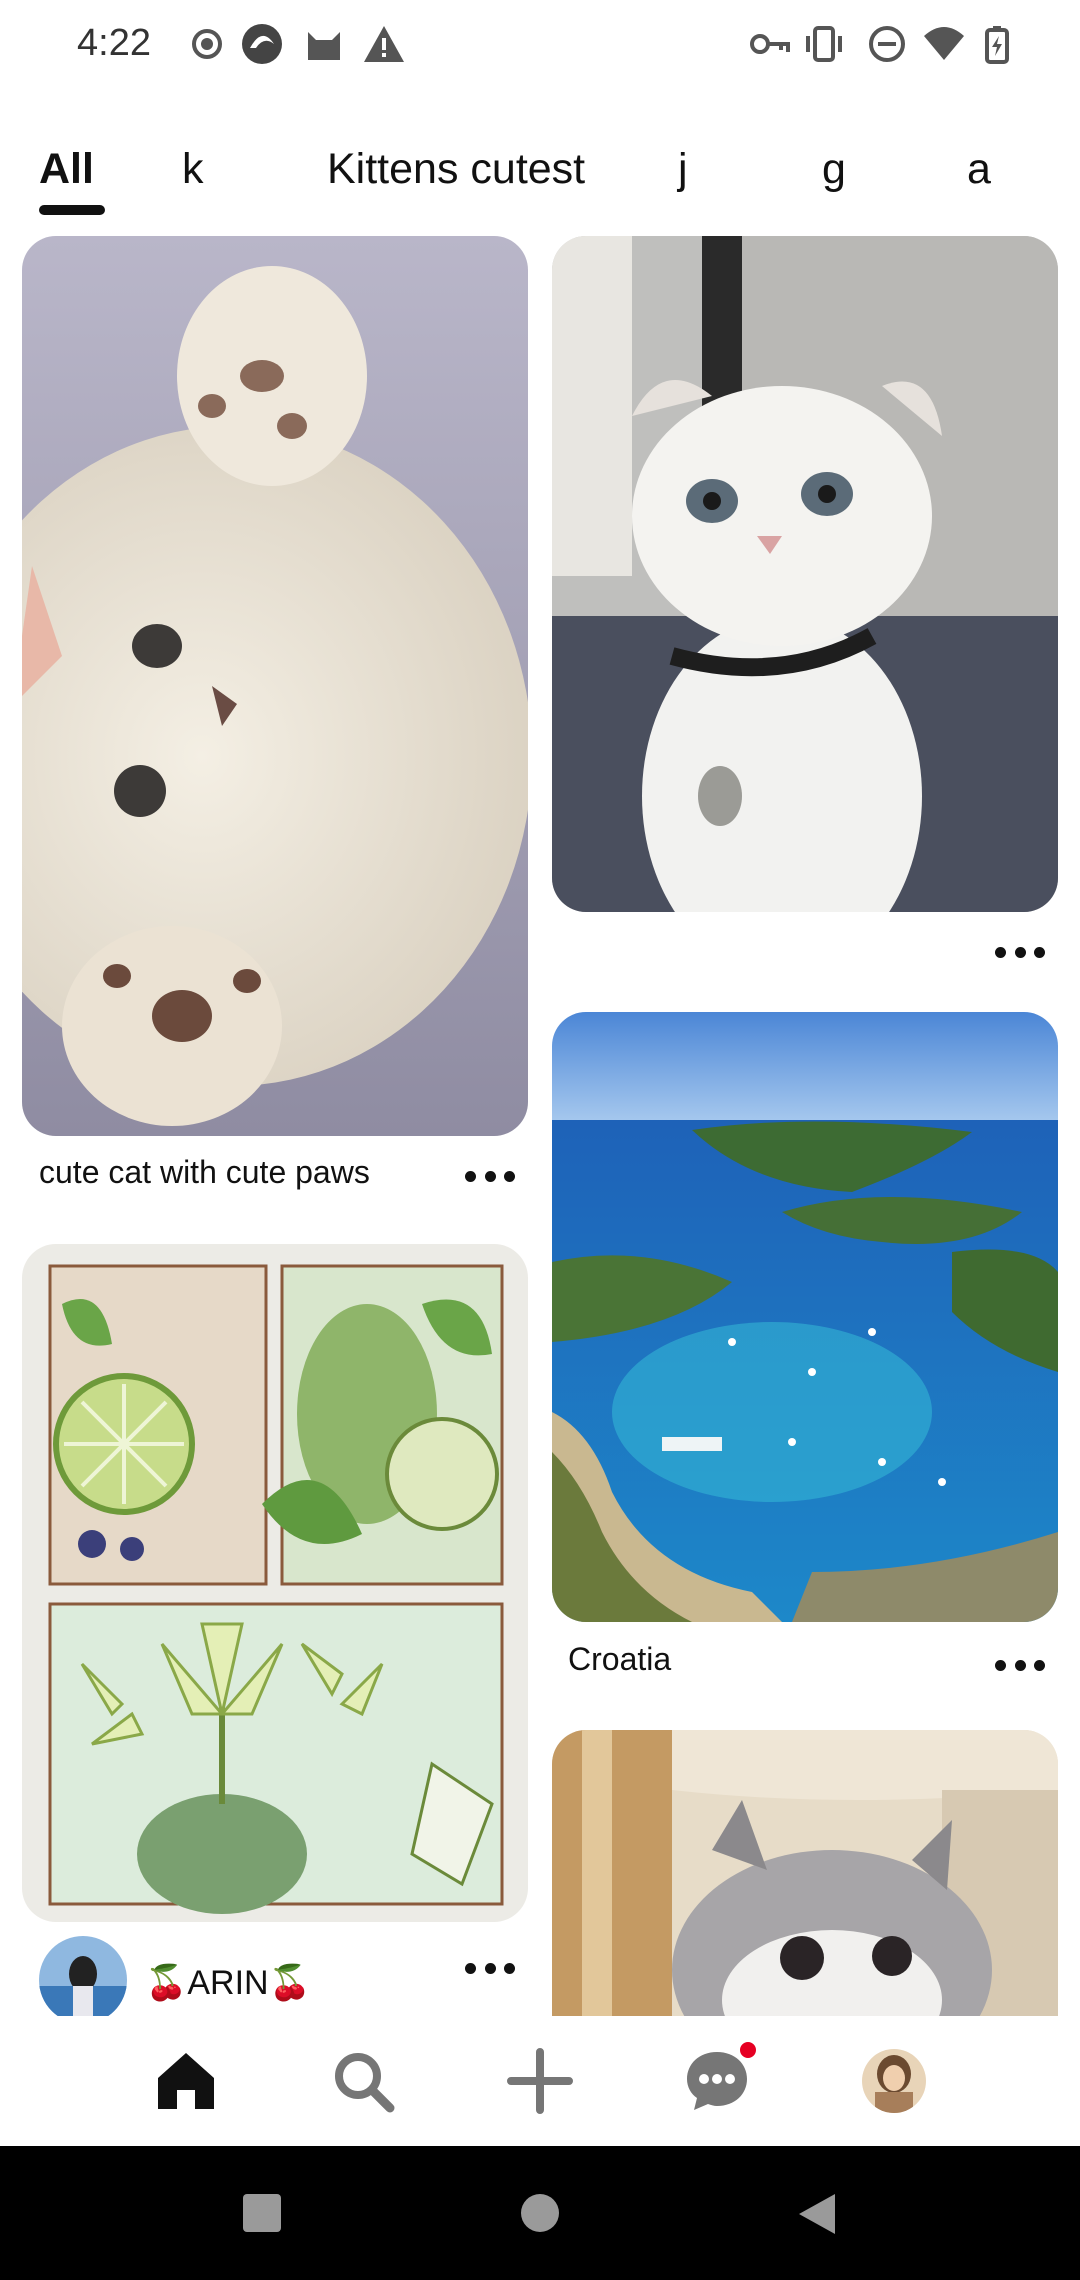 The image size is (1080, 2280). What do you see at coordinates (718, 2080) in the screenshot?
I see `messages-icon` at bounding box center [718, 2080].